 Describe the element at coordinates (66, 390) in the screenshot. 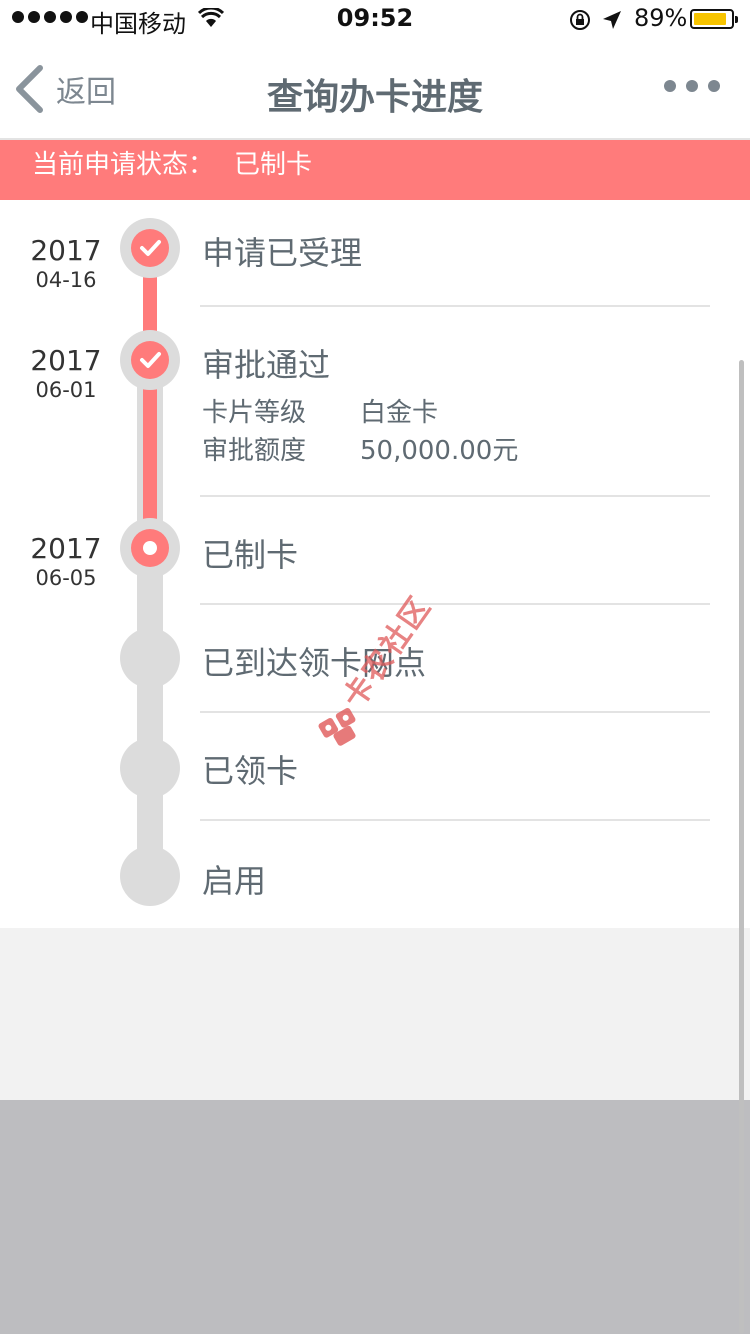

I see `step-date: 06-01` at that location.